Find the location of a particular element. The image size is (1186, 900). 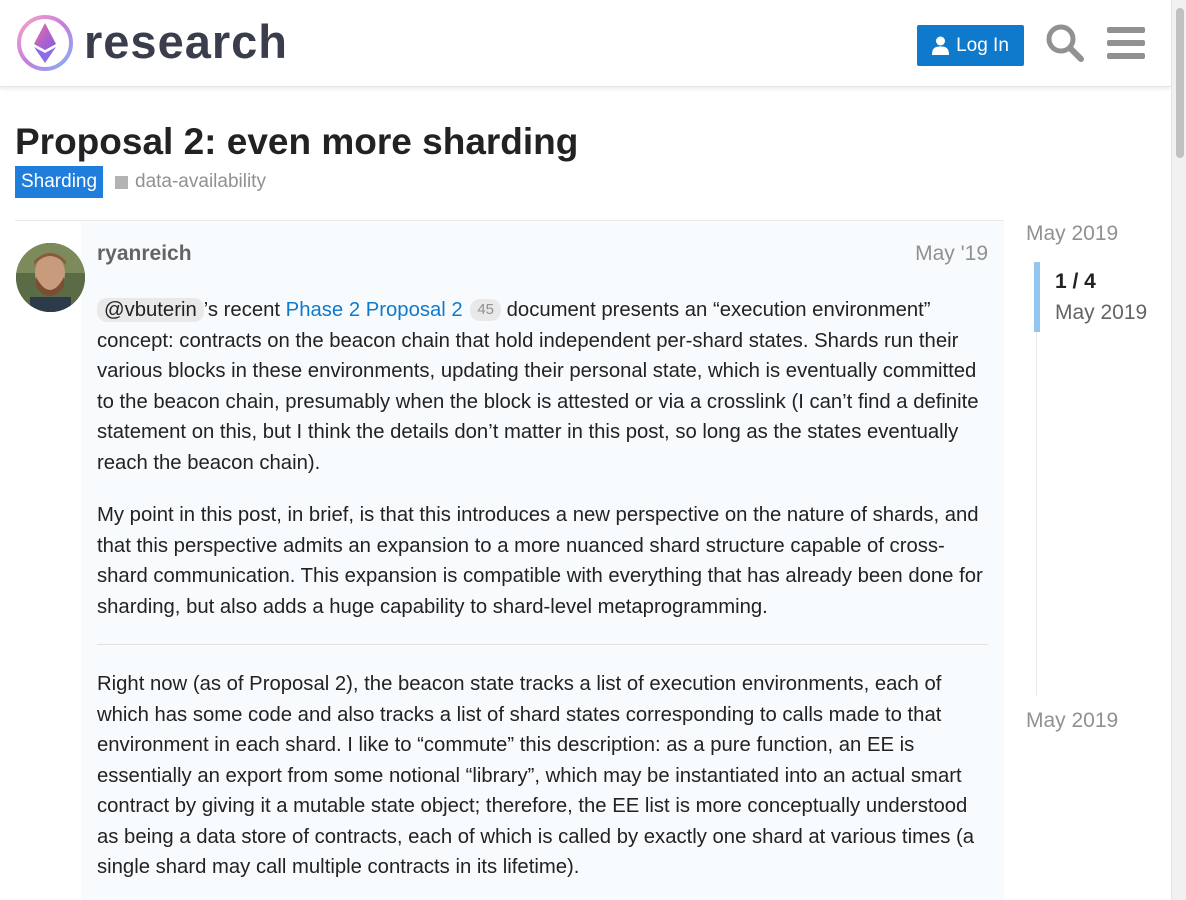

avatar is located at coordinates (50, 277).